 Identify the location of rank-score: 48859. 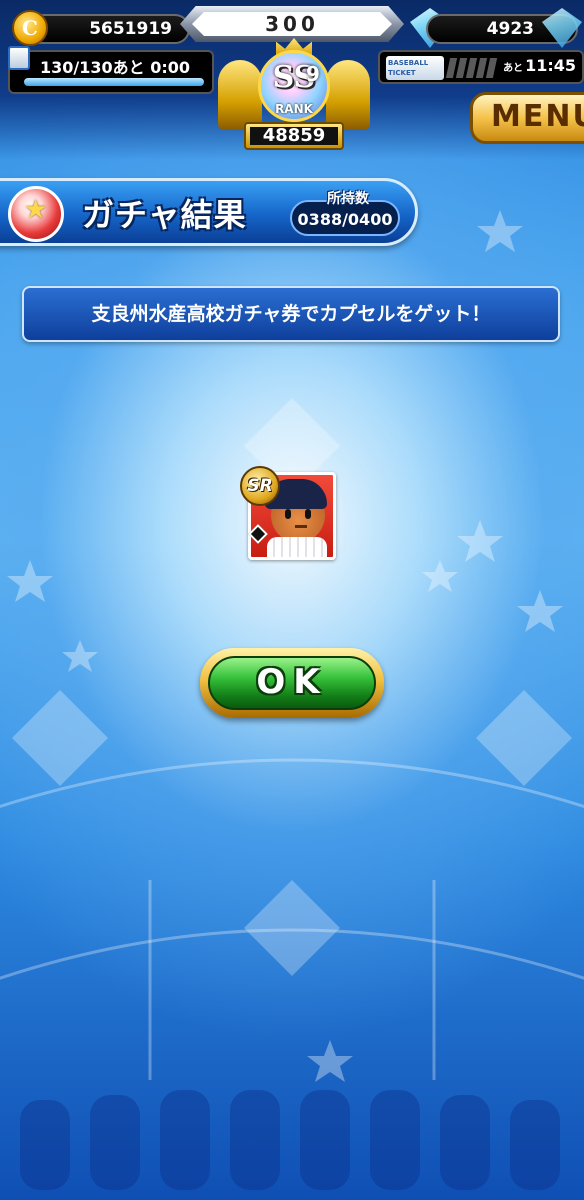
(294, 136).